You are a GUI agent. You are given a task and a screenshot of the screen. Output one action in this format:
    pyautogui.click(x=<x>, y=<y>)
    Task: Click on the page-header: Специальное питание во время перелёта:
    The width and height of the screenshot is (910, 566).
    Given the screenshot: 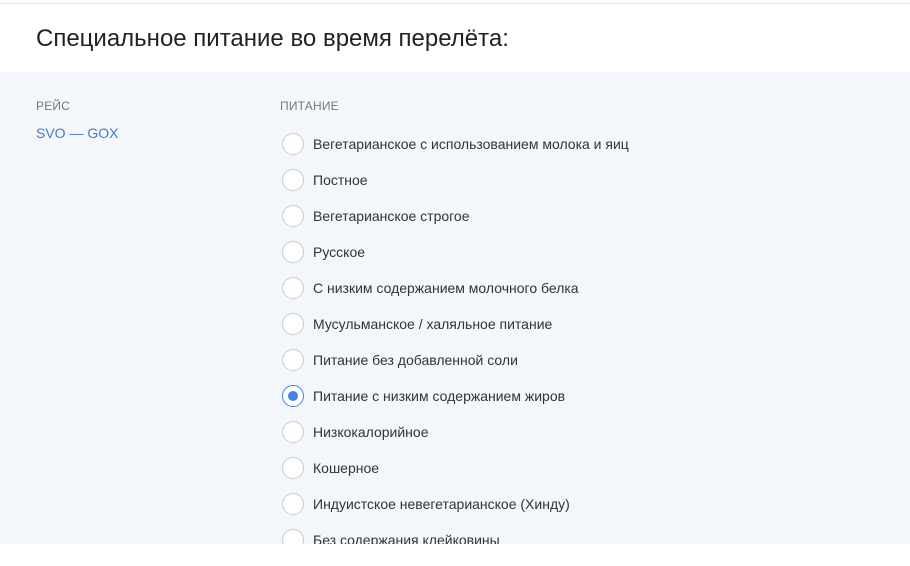 What is the action you would take?
    pyautogui.click(x=455, y=38)
    